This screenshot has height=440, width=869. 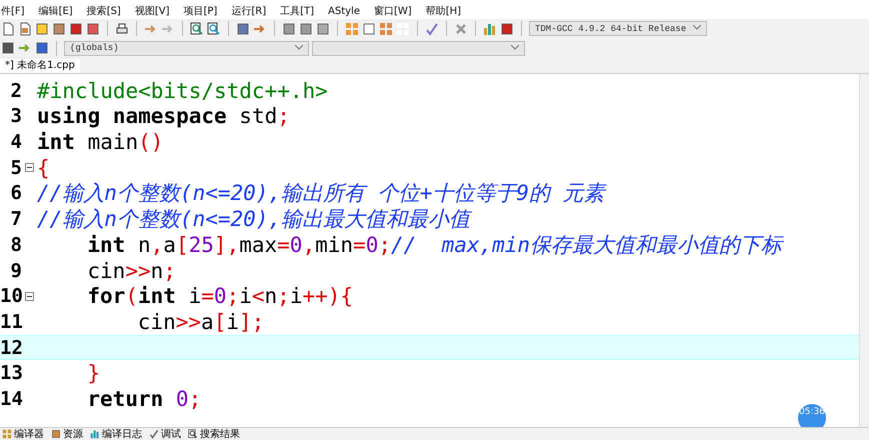 I want to click on line-number: 8, so click(x=16, y=245).